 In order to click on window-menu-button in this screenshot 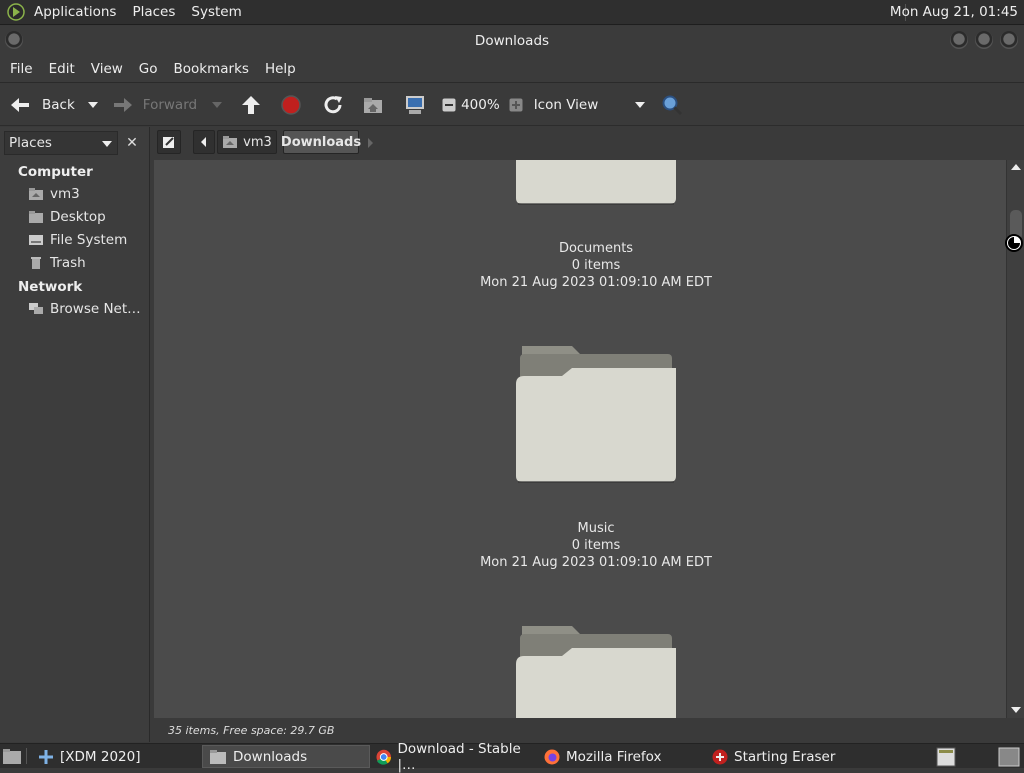, I will do `click(14, 40)`.